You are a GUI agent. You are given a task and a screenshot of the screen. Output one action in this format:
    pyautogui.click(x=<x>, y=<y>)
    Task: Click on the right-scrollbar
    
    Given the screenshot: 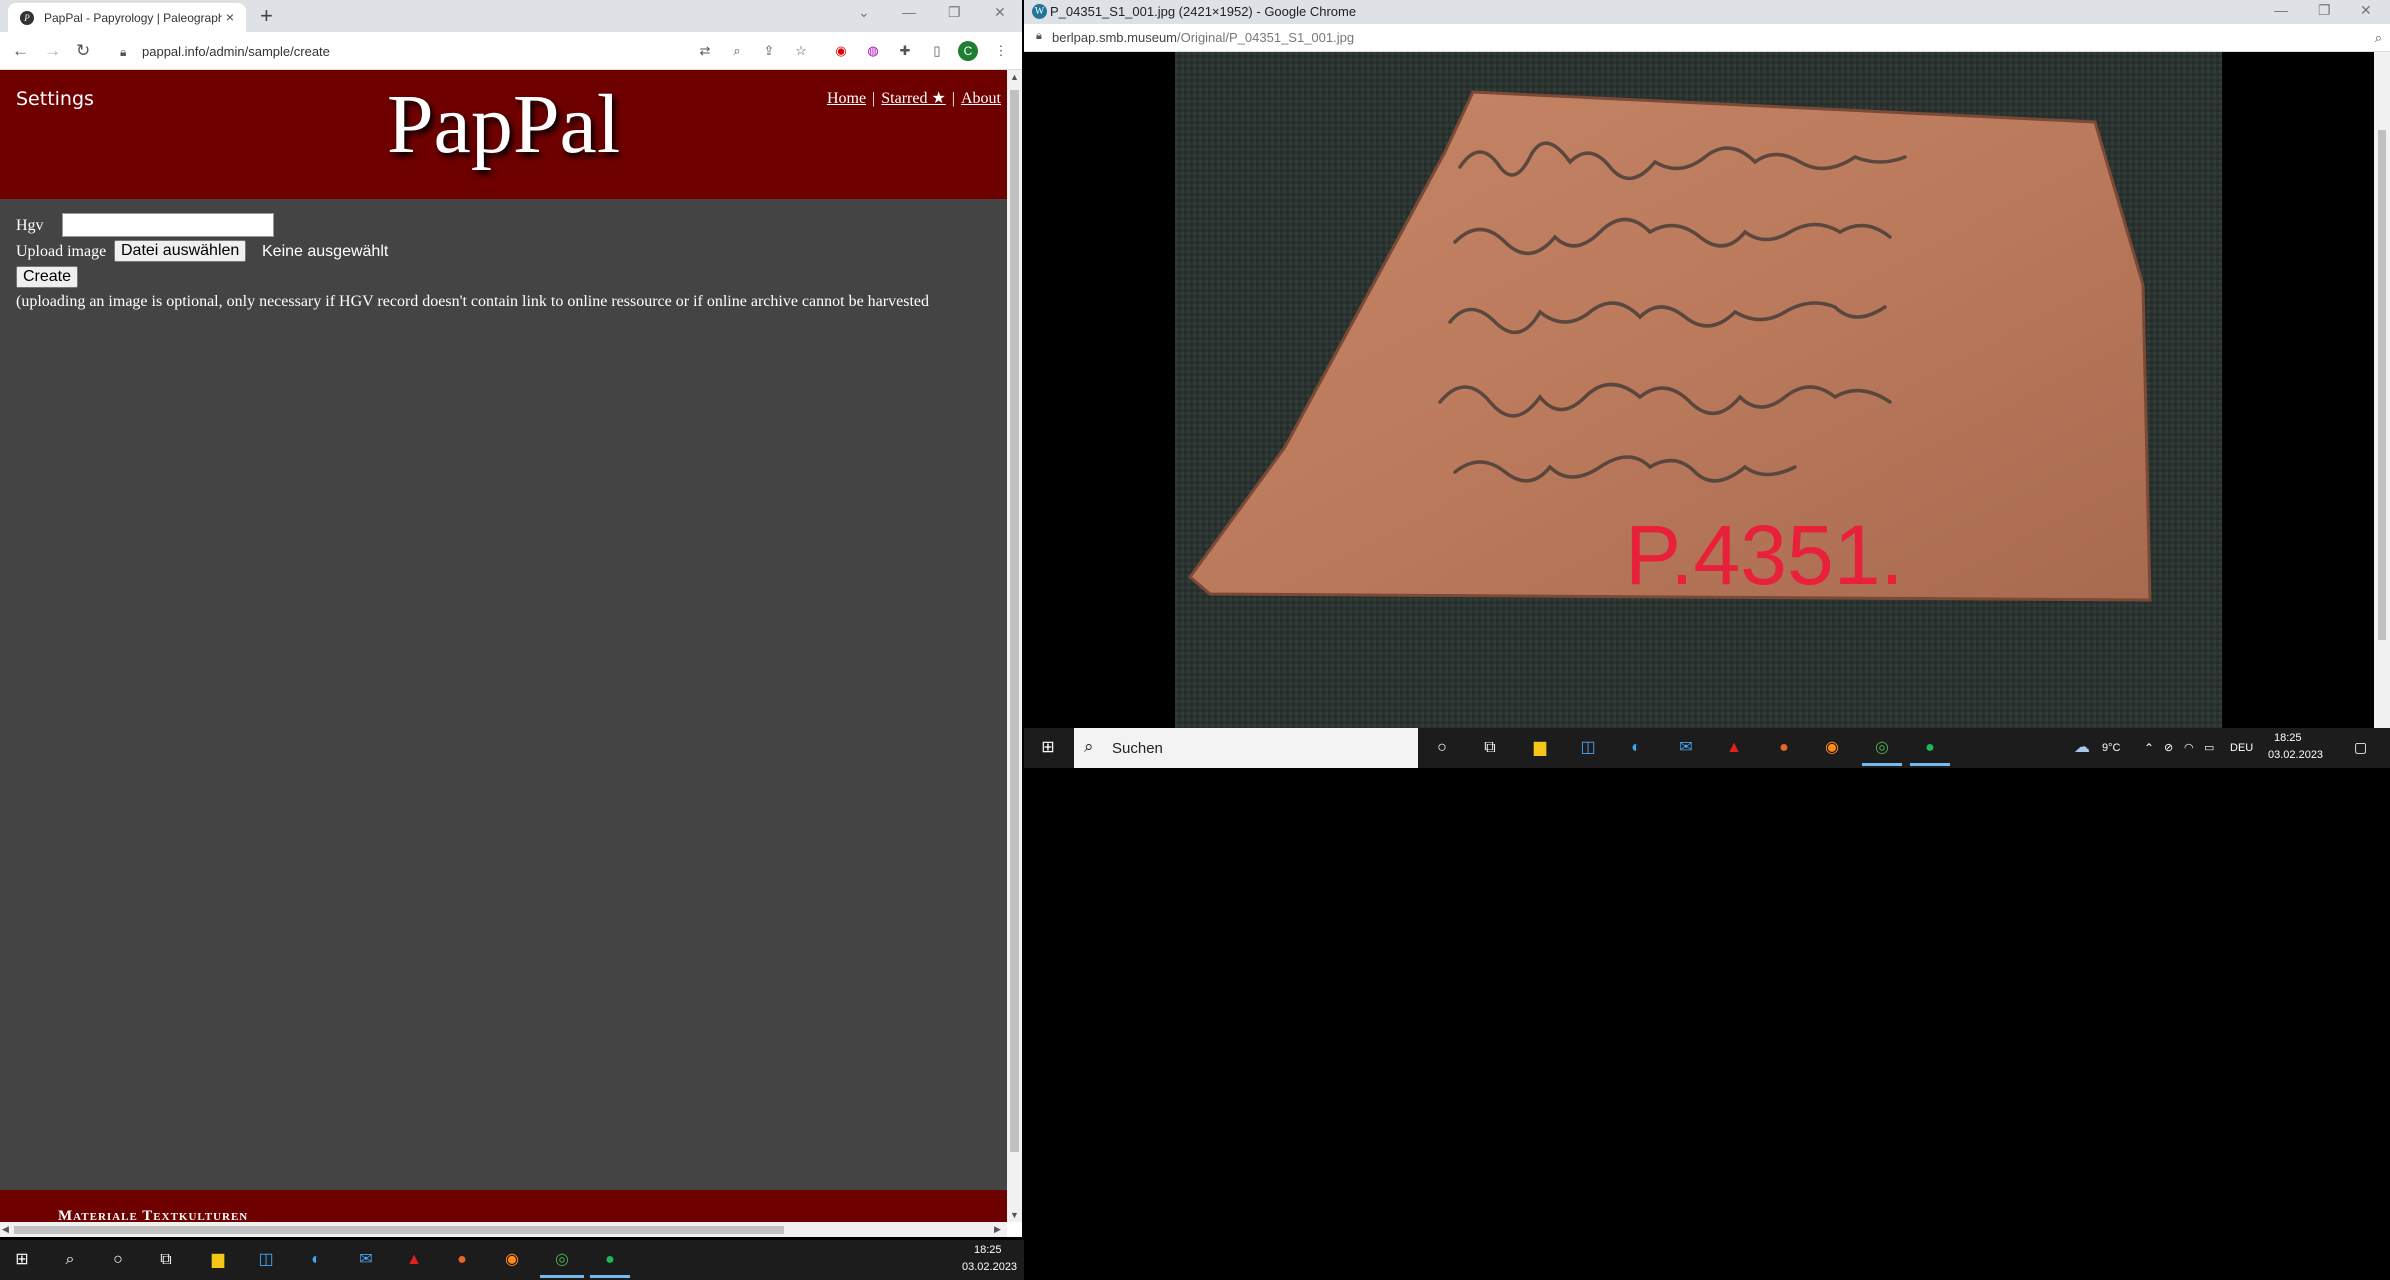 What is the action you would take?
    pyautogui.click(x=2382, y=390)
    